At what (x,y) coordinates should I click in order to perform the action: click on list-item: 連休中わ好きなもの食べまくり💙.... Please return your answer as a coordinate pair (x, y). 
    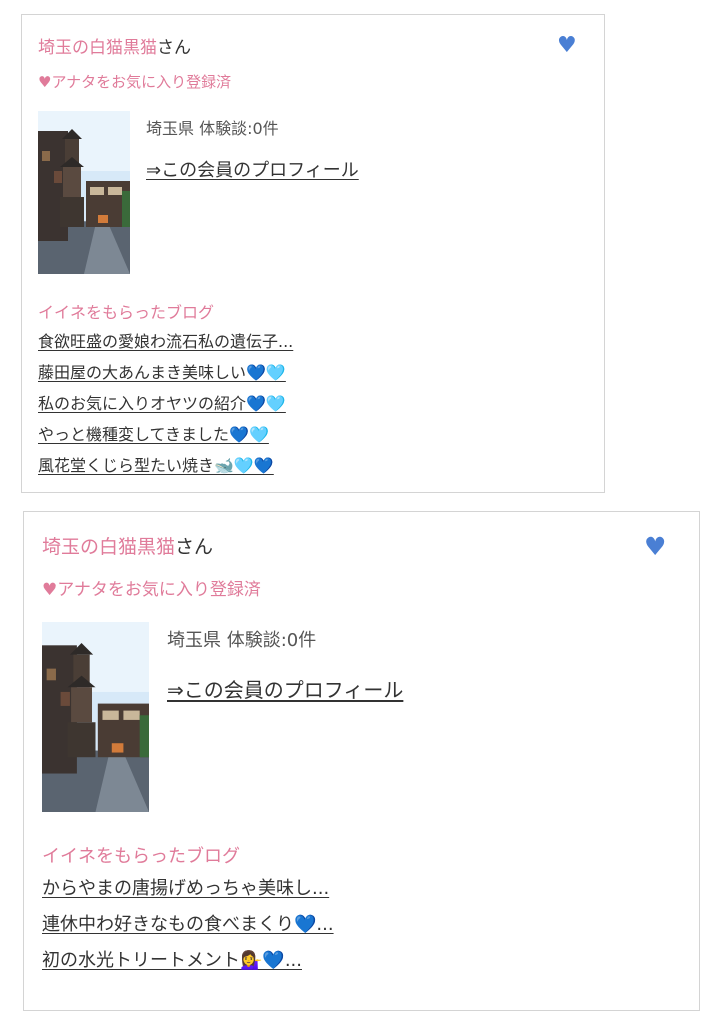
    Looking at the image, I should click on (188, 928).